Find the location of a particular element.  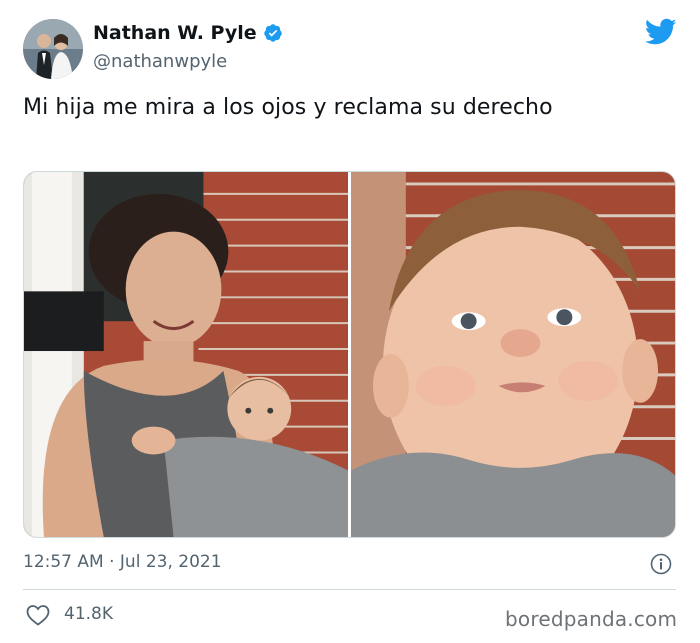

author-name-row: Nathan W. Pyle is located at coordinates (188, 33).